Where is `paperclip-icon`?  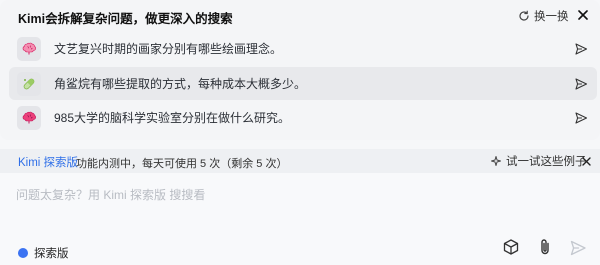 paperclip-icon is located at coordinates (545, 247).